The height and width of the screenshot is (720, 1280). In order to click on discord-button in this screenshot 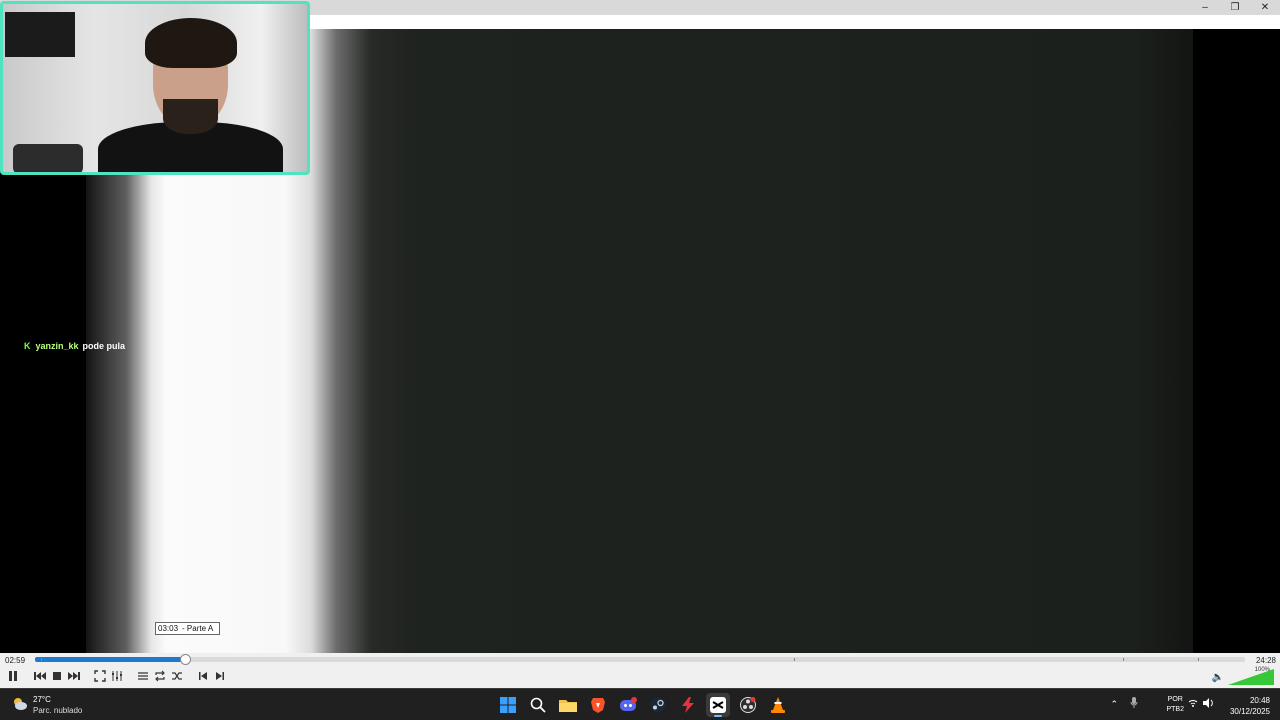, I will do `click(628, 705)`.